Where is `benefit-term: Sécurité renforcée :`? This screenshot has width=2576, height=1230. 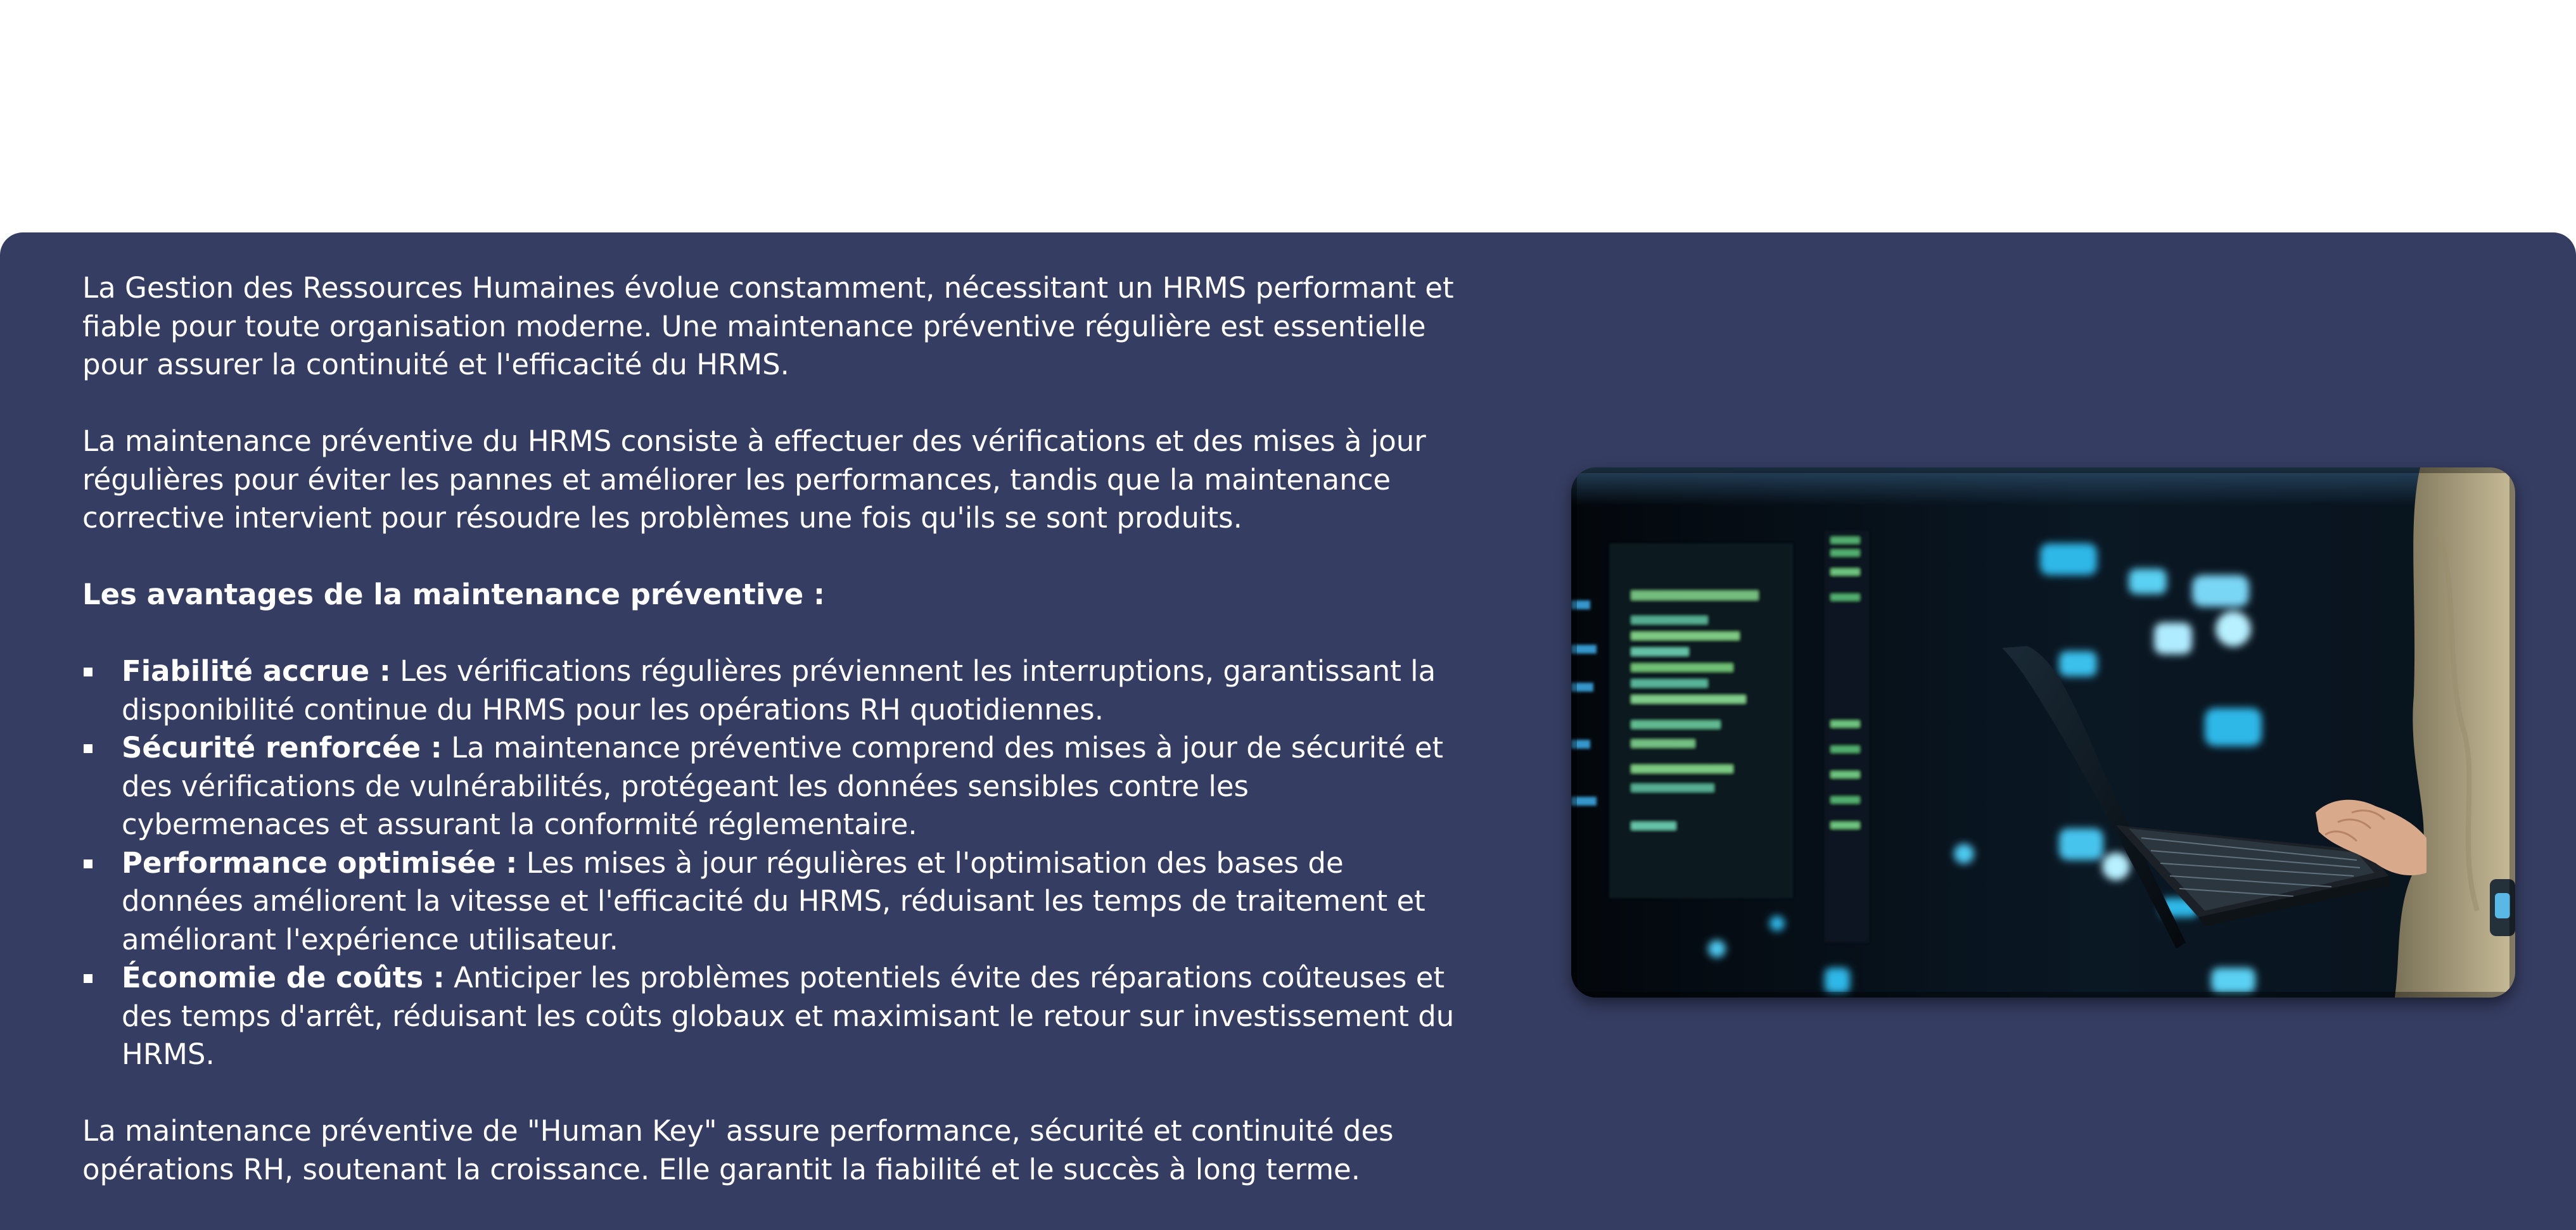
benefit-term: Sécurité renforcée : is located at coordinates (282, 747).